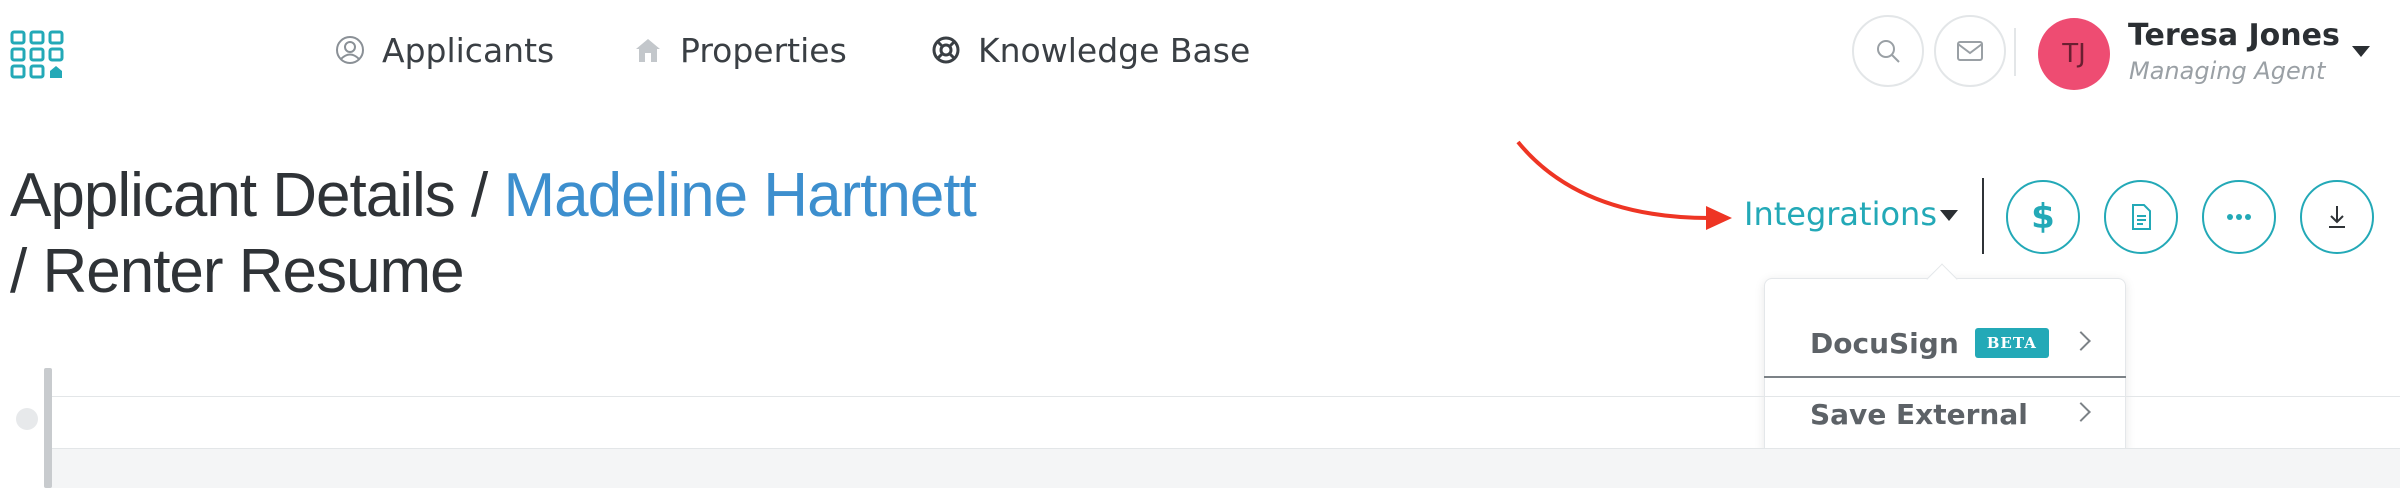  Describe the element at coordinates (2011, 343) in the screenshot. I see `beta-badge: BETA` at that location.